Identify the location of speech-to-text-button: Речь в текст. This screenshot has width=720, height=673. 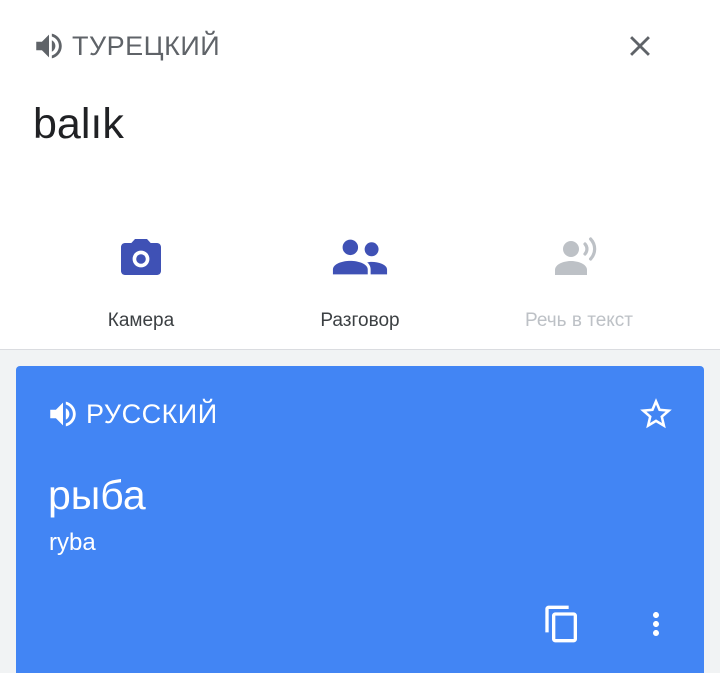
(579, 282).